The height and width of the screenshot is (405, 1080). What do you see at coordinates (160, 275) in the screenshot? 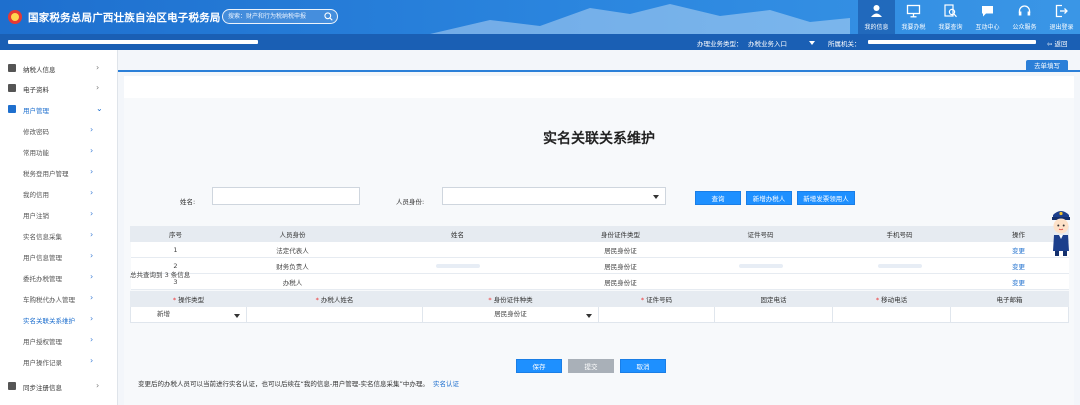
I see `result-count: 总共查询到 3 条信息` at bounding box center [160, 275].